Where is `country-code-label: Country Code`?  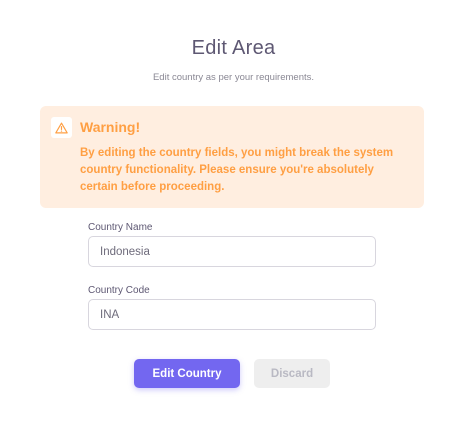 country-code-label: Country Code is located at coordinates (119, 290).